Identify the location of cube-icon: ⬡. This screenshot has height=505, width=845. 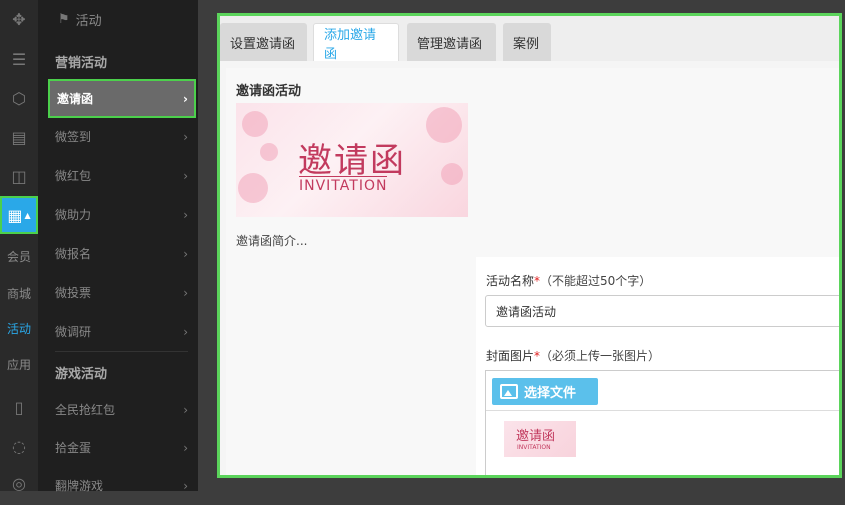
(19, 98).